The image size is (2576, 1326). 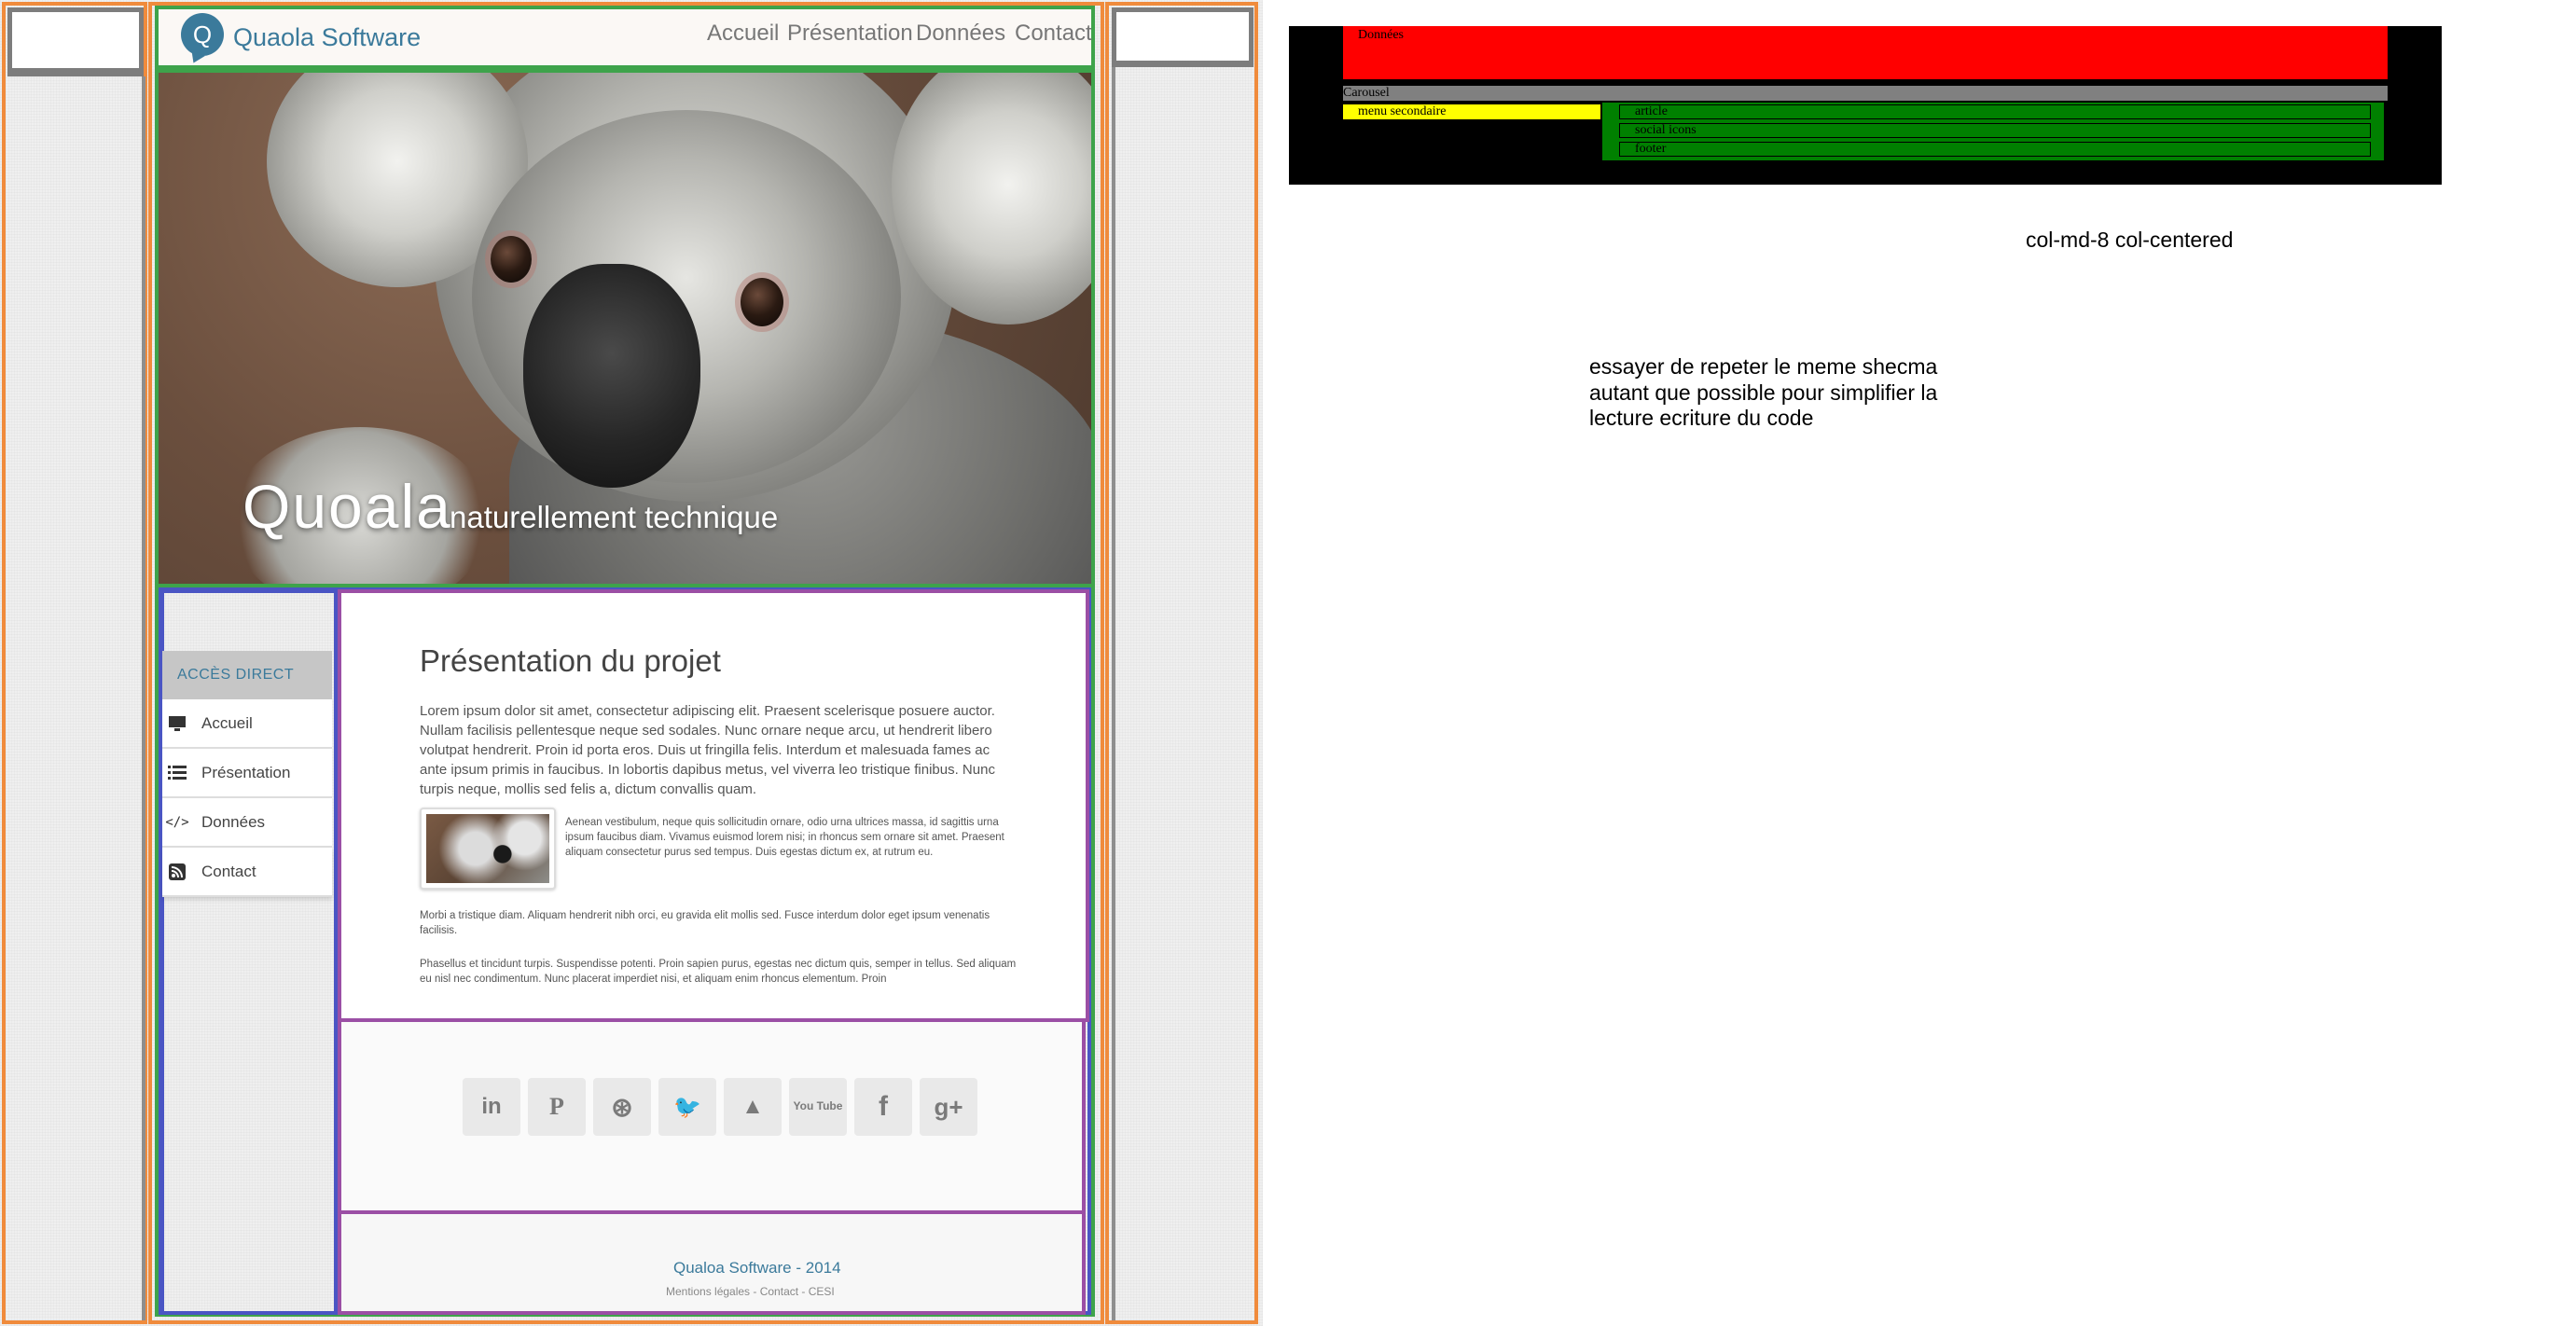 What do you see at coordinates (228, 871) in the screenshot?
I see `sidebar-item-label: Contact` at bounding box center [228, 871].